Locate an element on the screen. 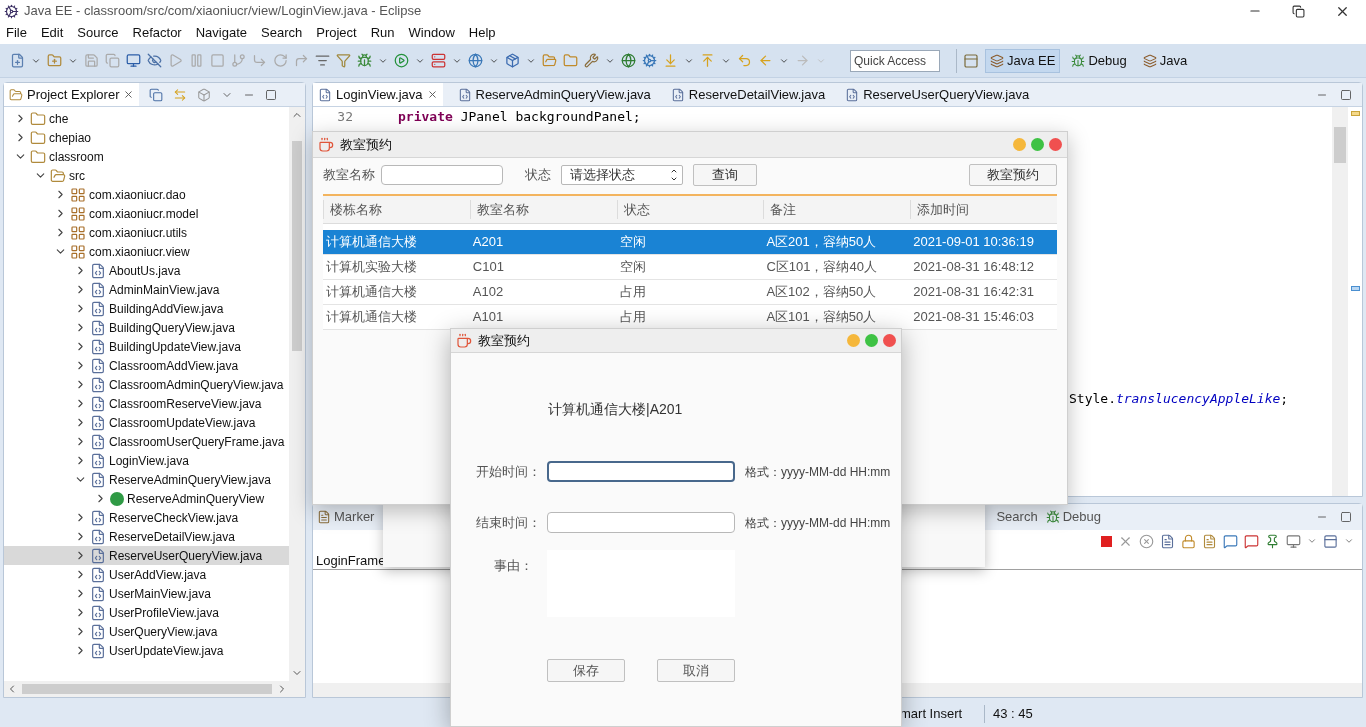 The image size is (1366, 727). tree-item: BuildingAddView.java is located at coordinates (146, 308).